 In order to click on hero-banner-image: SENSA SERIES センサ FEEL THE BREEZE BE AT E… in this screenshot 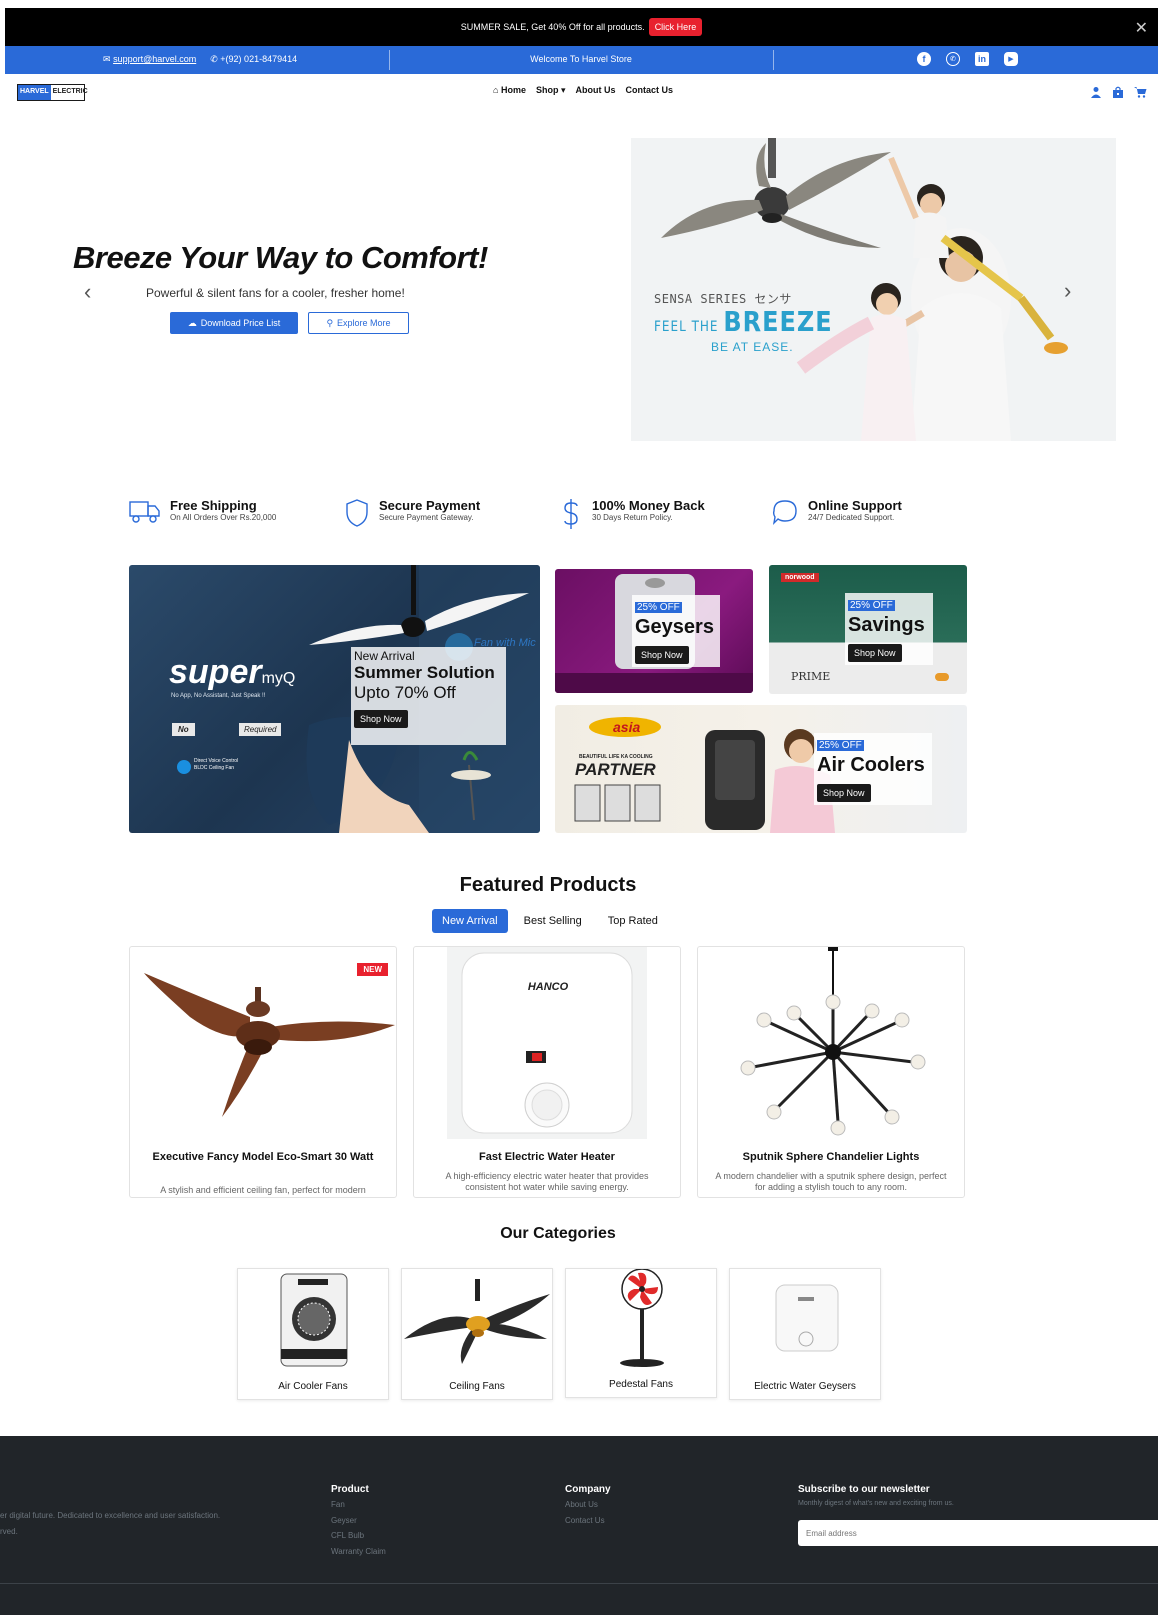, I will do `click(873, 289)`.